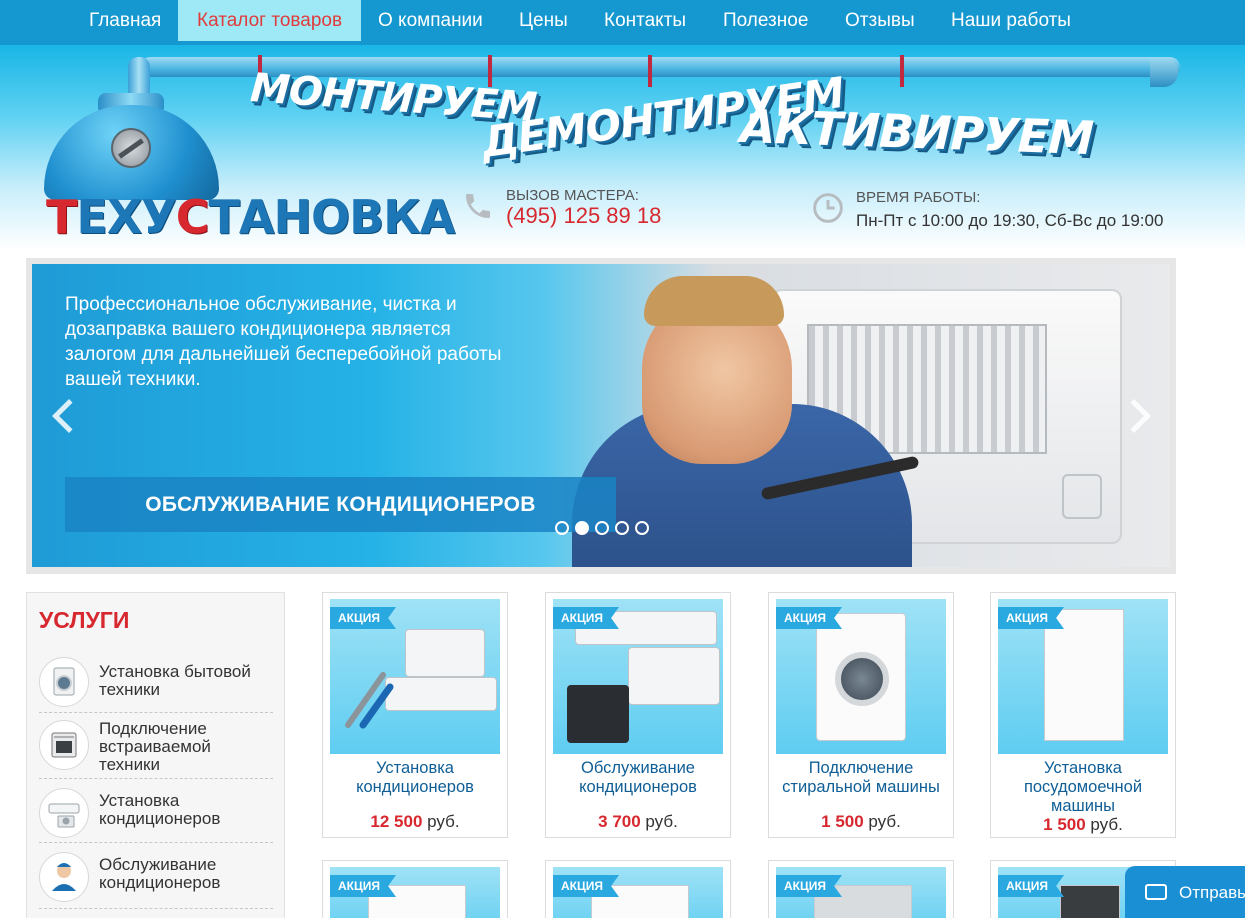 This screenshot has height=918, width=1245. I want to click on service-label: Обслуживание кондиционеров, so click(160, 873).